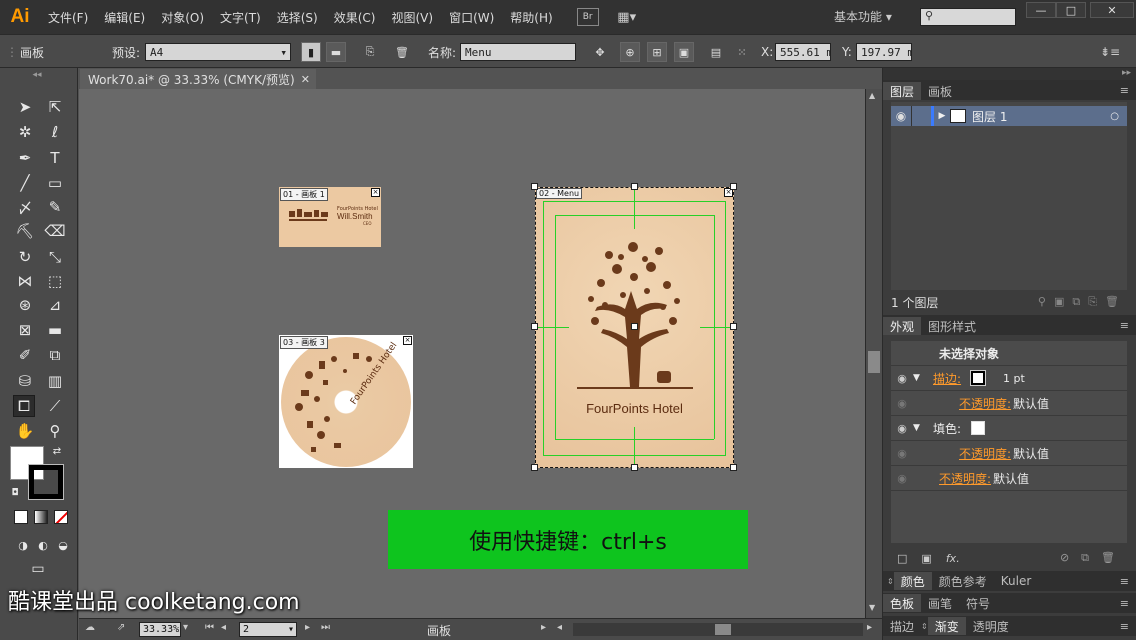 The width and height of the screenshot is (1136, 640). I want to click on column-graph-tool-icon: ▥, so click(55, 381).